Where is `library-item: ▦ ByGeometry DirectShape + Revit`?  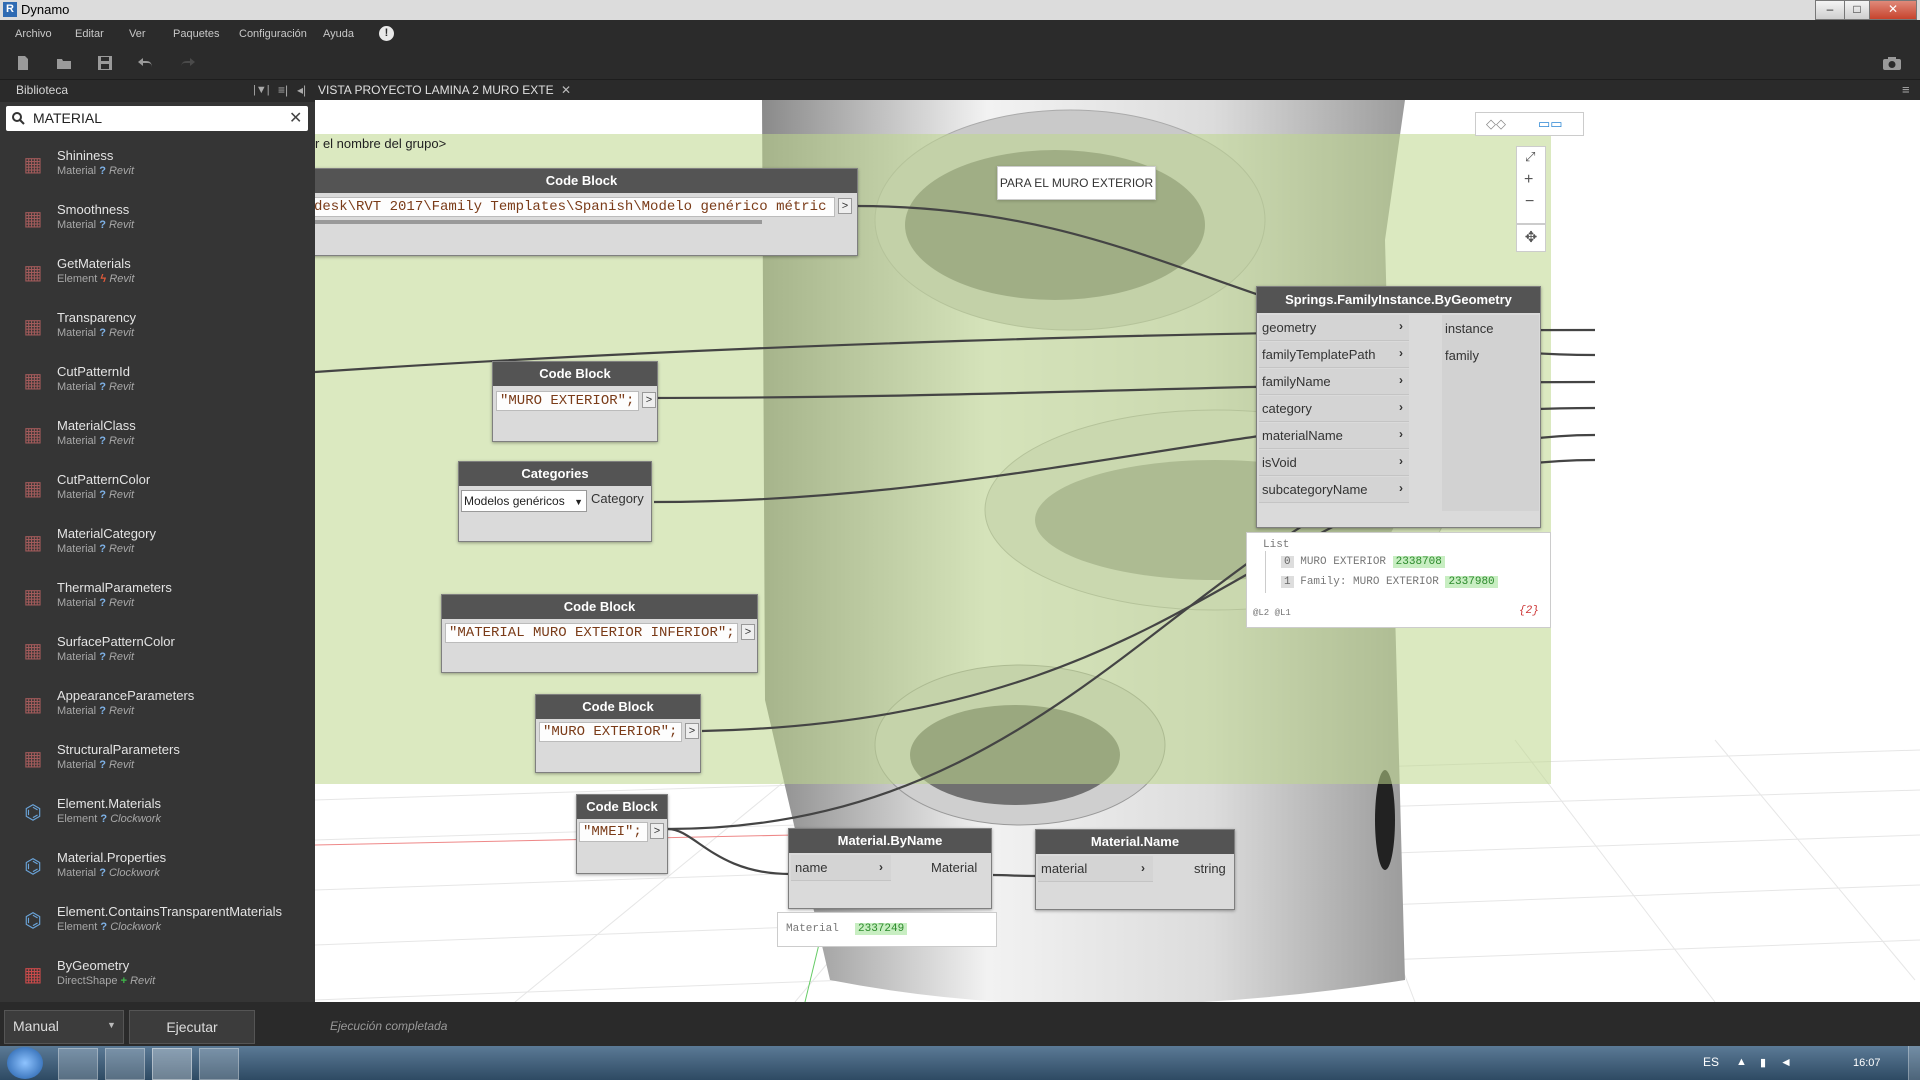
library-item: ▦ ByGeometry DirectShape + Revit is located at coordinates (157, 977).